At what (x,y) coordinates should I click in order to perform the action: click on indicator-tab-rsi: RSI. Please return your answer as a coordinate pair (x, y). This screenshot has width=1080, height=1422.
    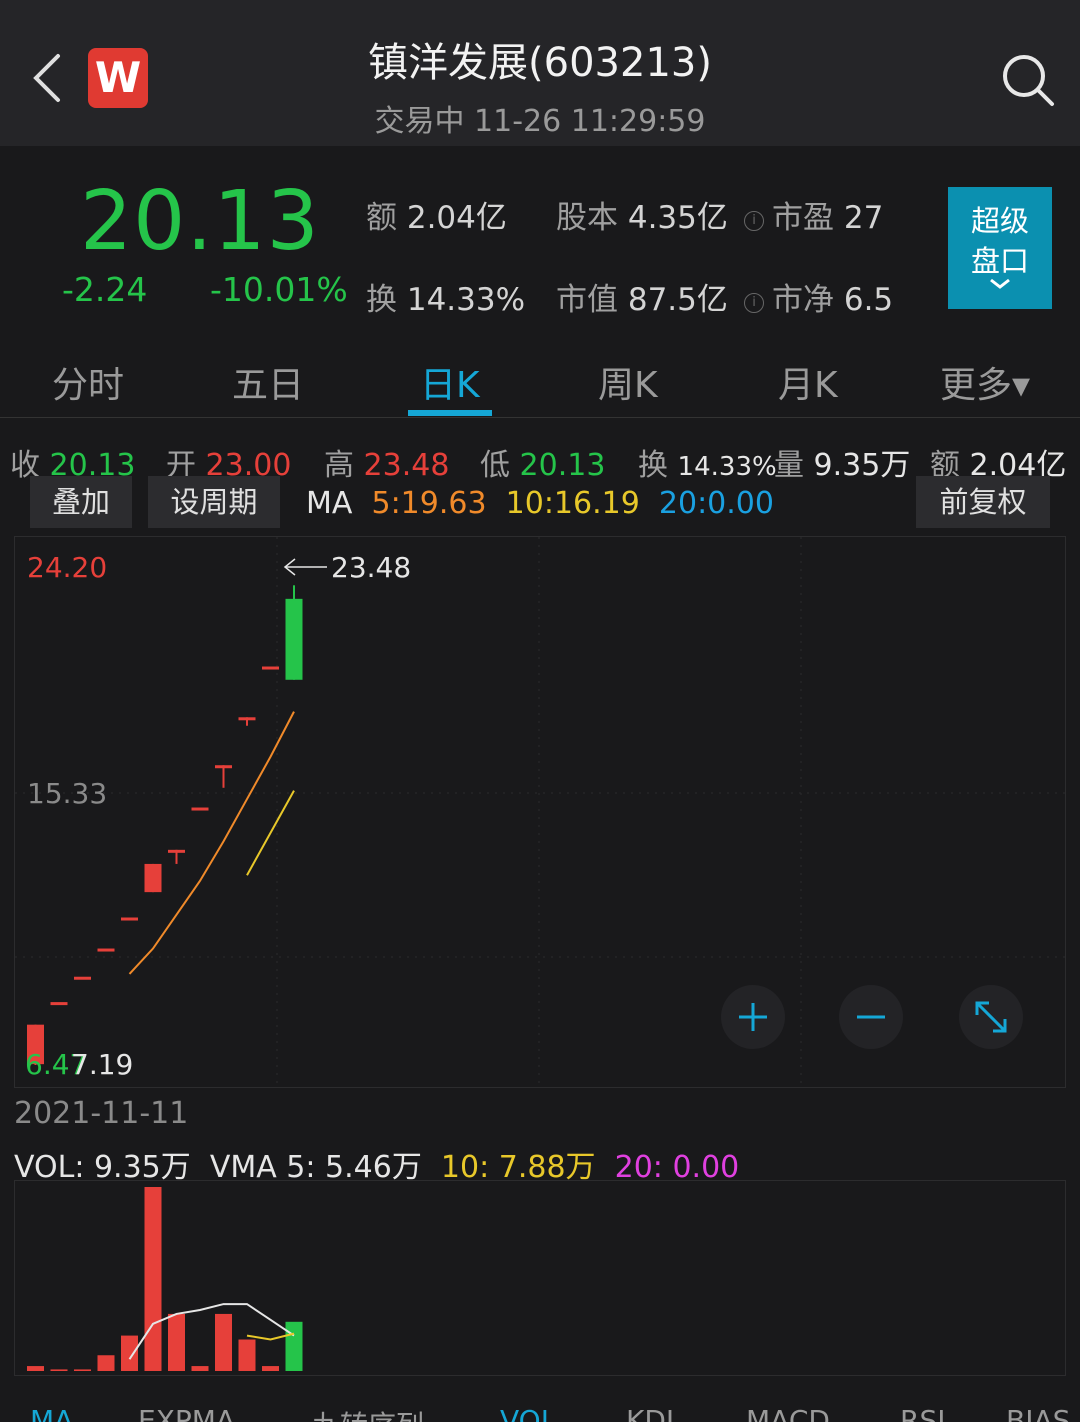
    Looking at the image, I should click on (923, 1413).